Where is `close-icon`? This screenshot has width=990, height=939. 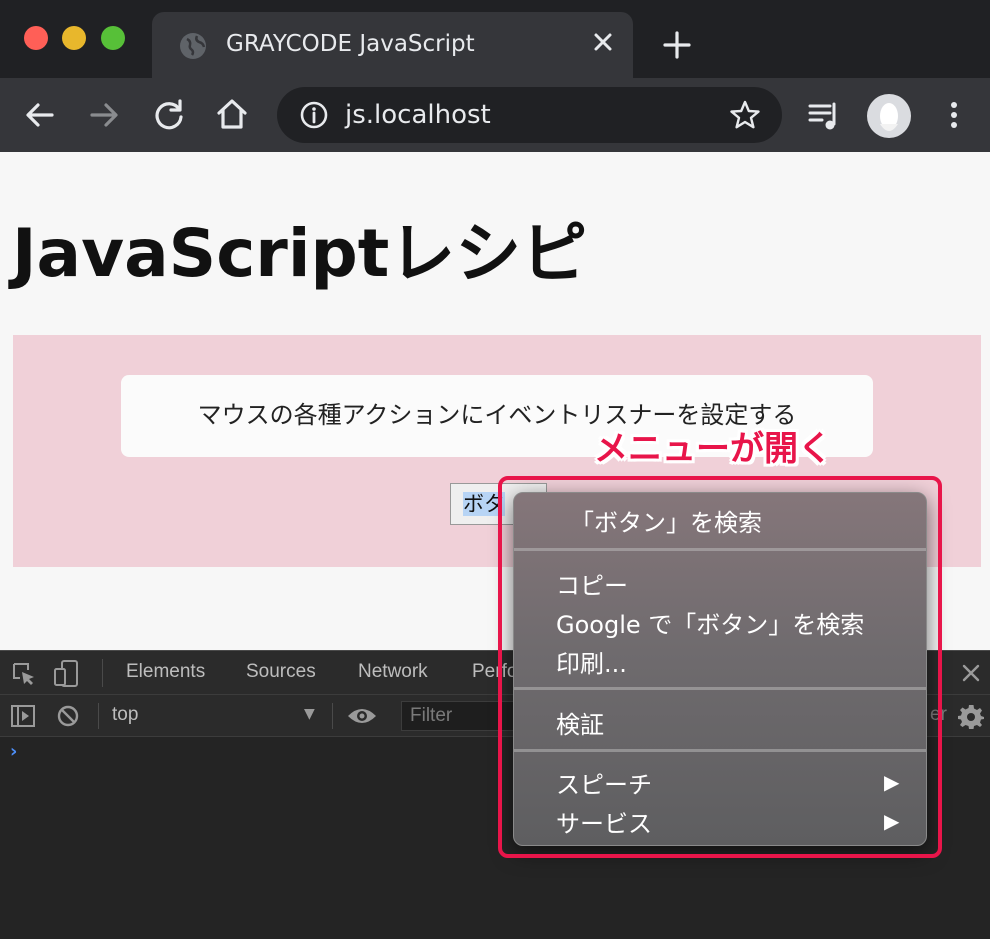
close-icon is located at coordinates (603, 42).